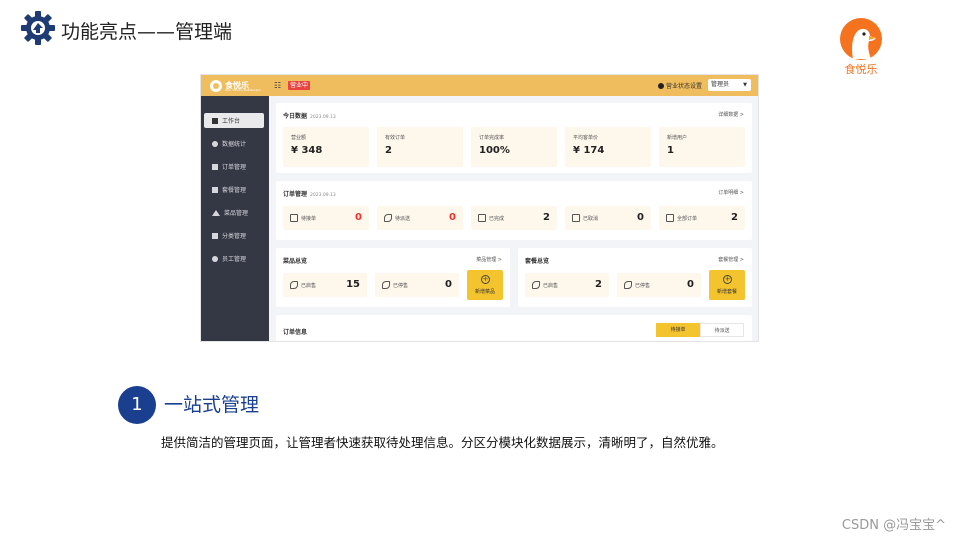  I want to click on order-tile-label: 已取消, so click(591, 219).